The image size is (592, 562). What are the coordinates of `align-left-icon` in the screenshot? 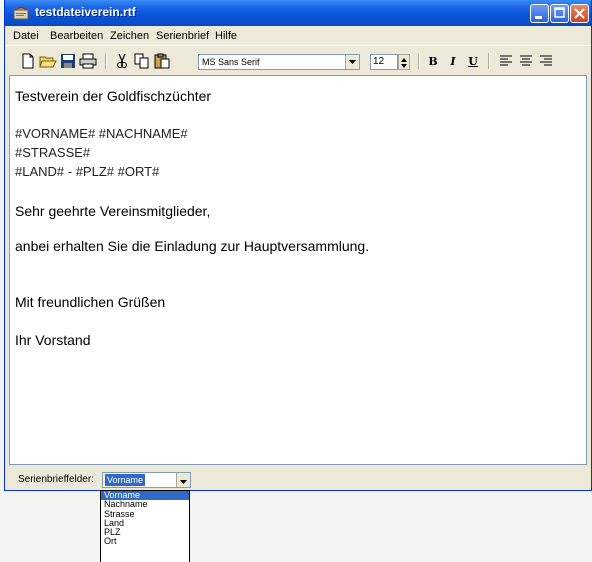 It's located at (506, 61).